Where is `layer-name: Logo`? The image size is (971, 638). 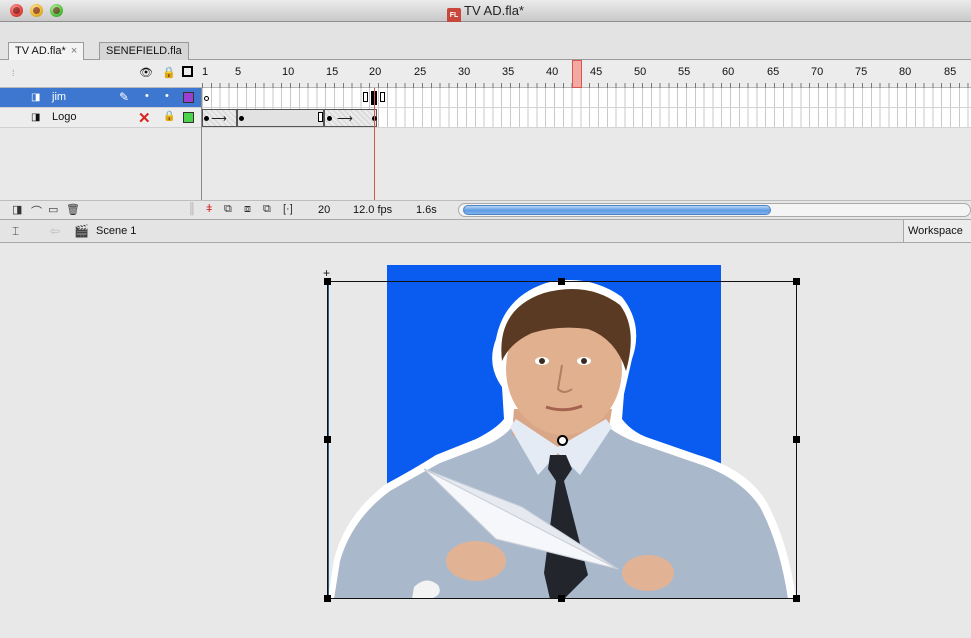
layer-name: Logo is located at coordinates (64, 117).